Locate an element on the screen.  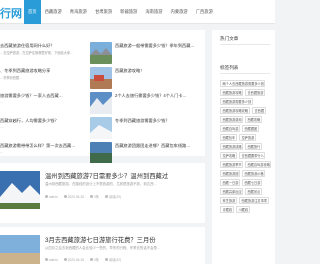
post-row: 、冬季到西藏旅游攻略分享 …冬季到西藏… 西藏旅游攻略！ is located at coordinates (102, 77).